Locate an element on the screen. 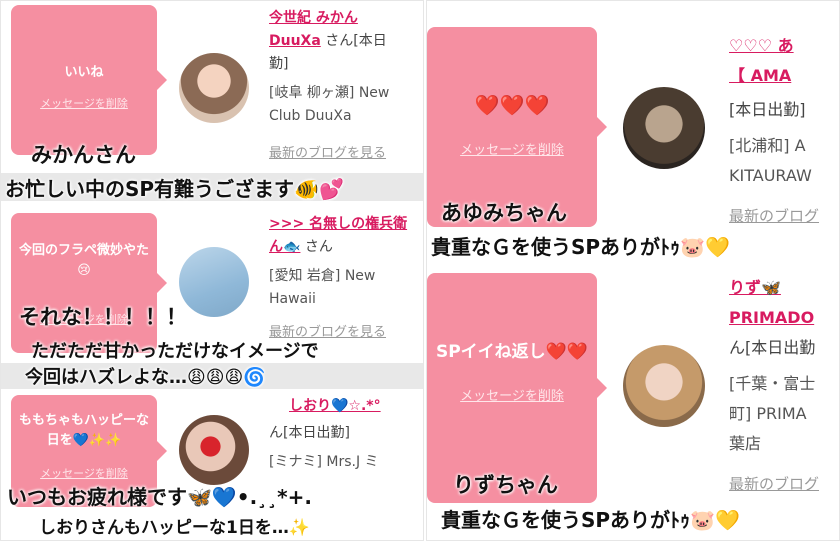  caption-line: いつもお疲れ様です🦋💙•.¸¸*+. is located at coordinates (159, 497).